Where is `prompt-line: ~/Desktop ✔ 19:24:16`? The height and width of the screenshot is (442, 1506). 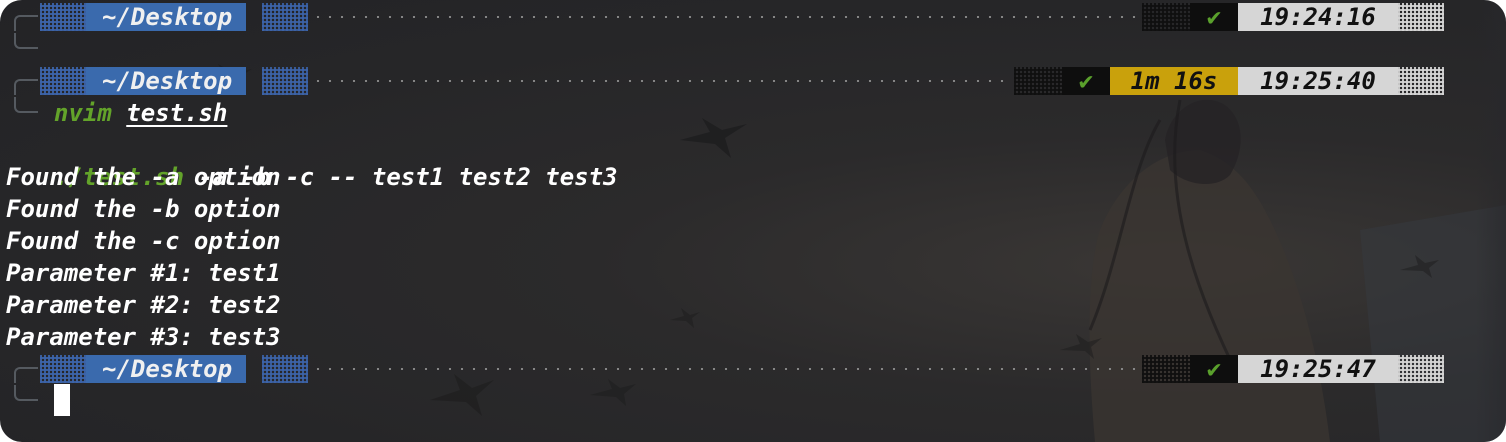 prompt-line: ~/Desktop ✔ 19:24:16 is located at coordinates (753, 17).